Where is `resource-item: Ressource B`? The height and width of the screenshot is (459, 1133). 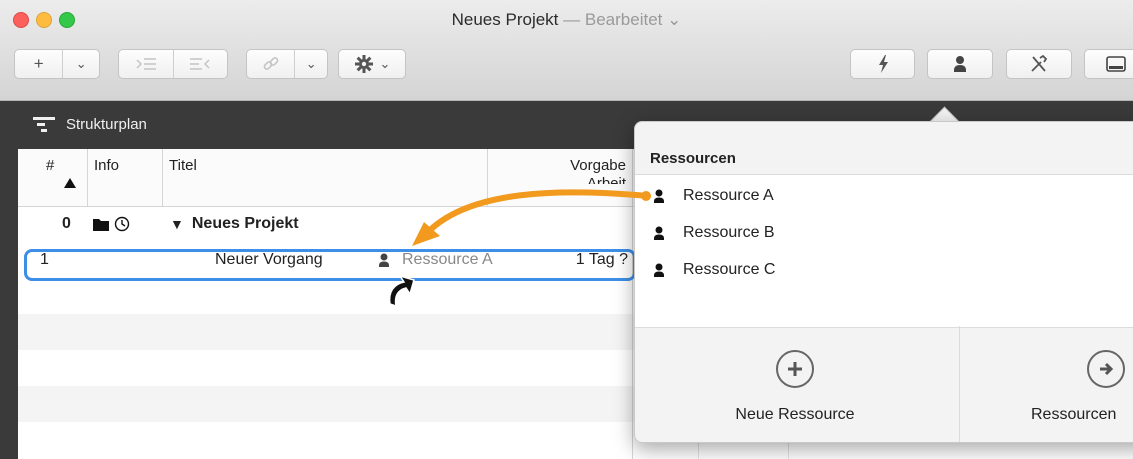 resource-item: Ressource B is located at coordinates (713, 233).